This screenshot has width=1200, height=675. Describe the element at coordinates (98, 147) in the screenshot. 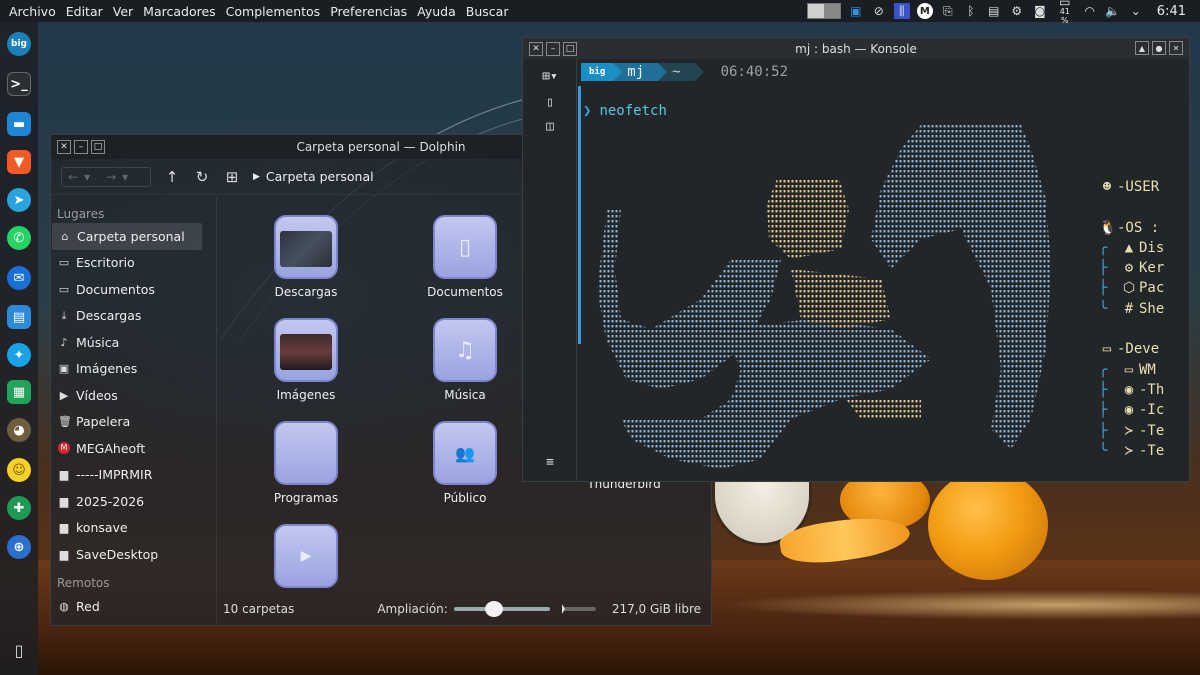

I see `maximize-icon: □` at that location.